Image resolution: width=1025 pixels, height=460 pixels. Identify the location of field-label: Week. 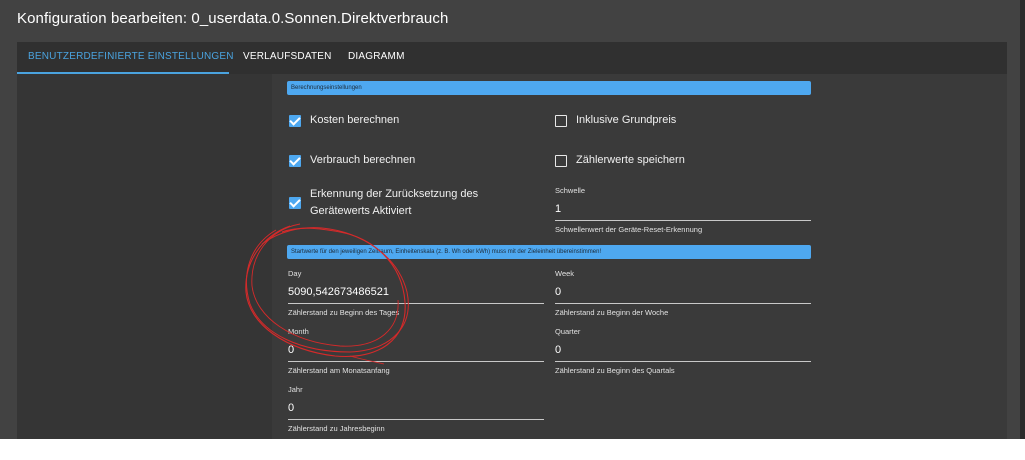
(565, 273).